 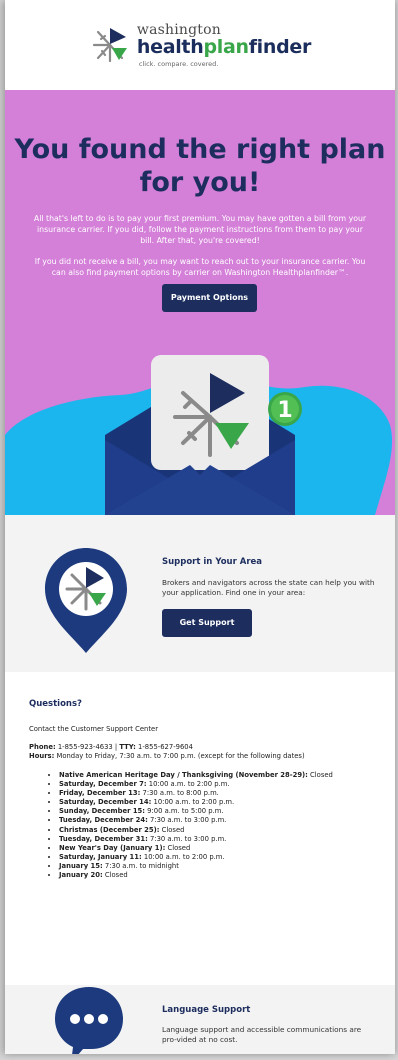 What do you see at coordinates (215, 848) in the screenshot?
I see `list-item: New Year's Day (January 1): Closed` at bounding box center [215, 848].